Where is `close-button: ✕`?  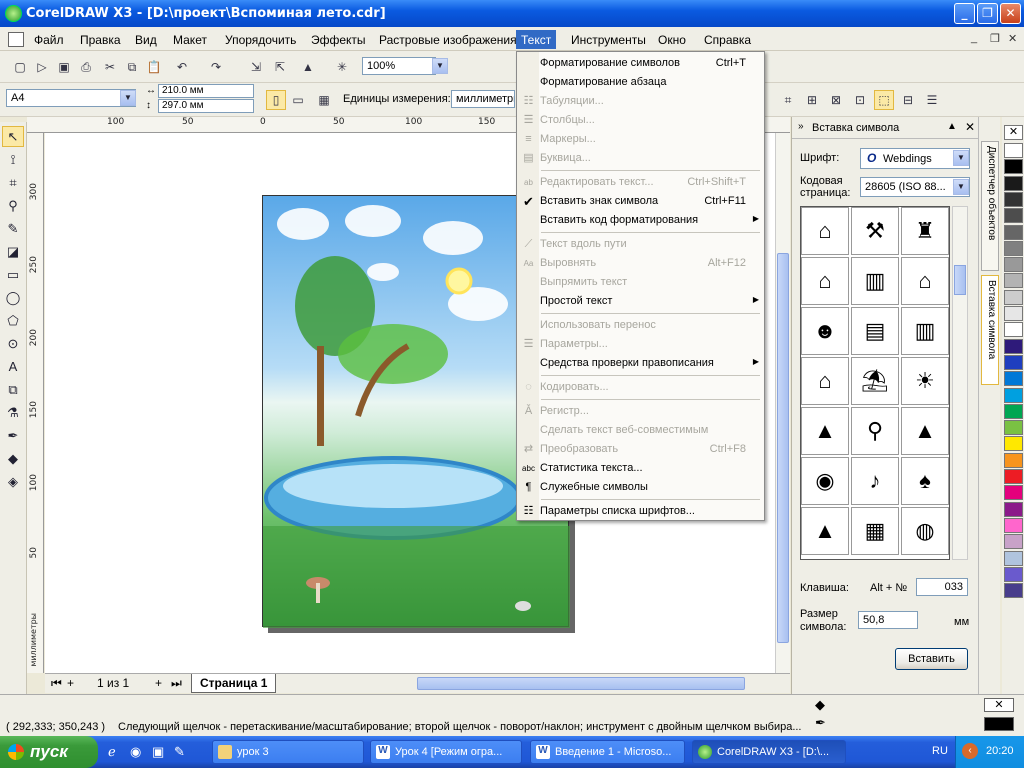
close-button: ✕ is located at coordinates (1010, 13).